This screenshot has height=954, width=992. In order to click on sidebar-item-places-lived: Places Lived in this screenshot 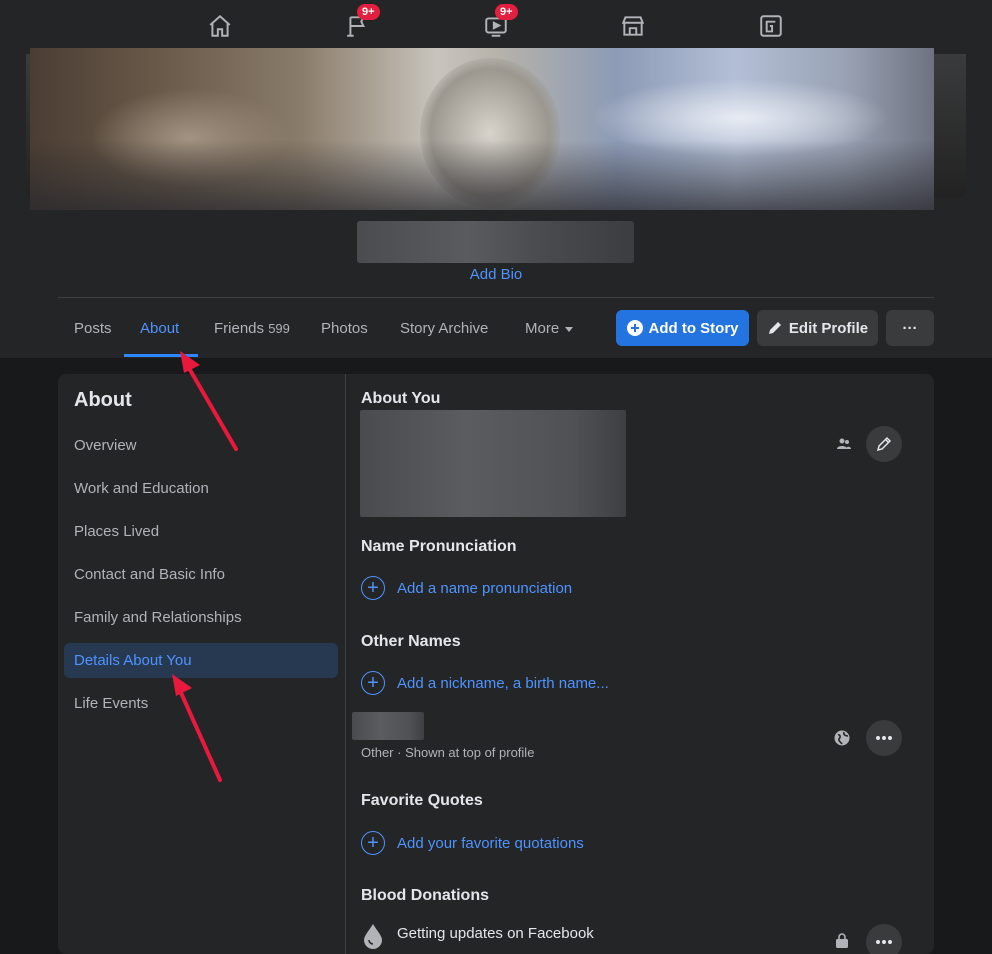, I will do `click(116, 531)`.